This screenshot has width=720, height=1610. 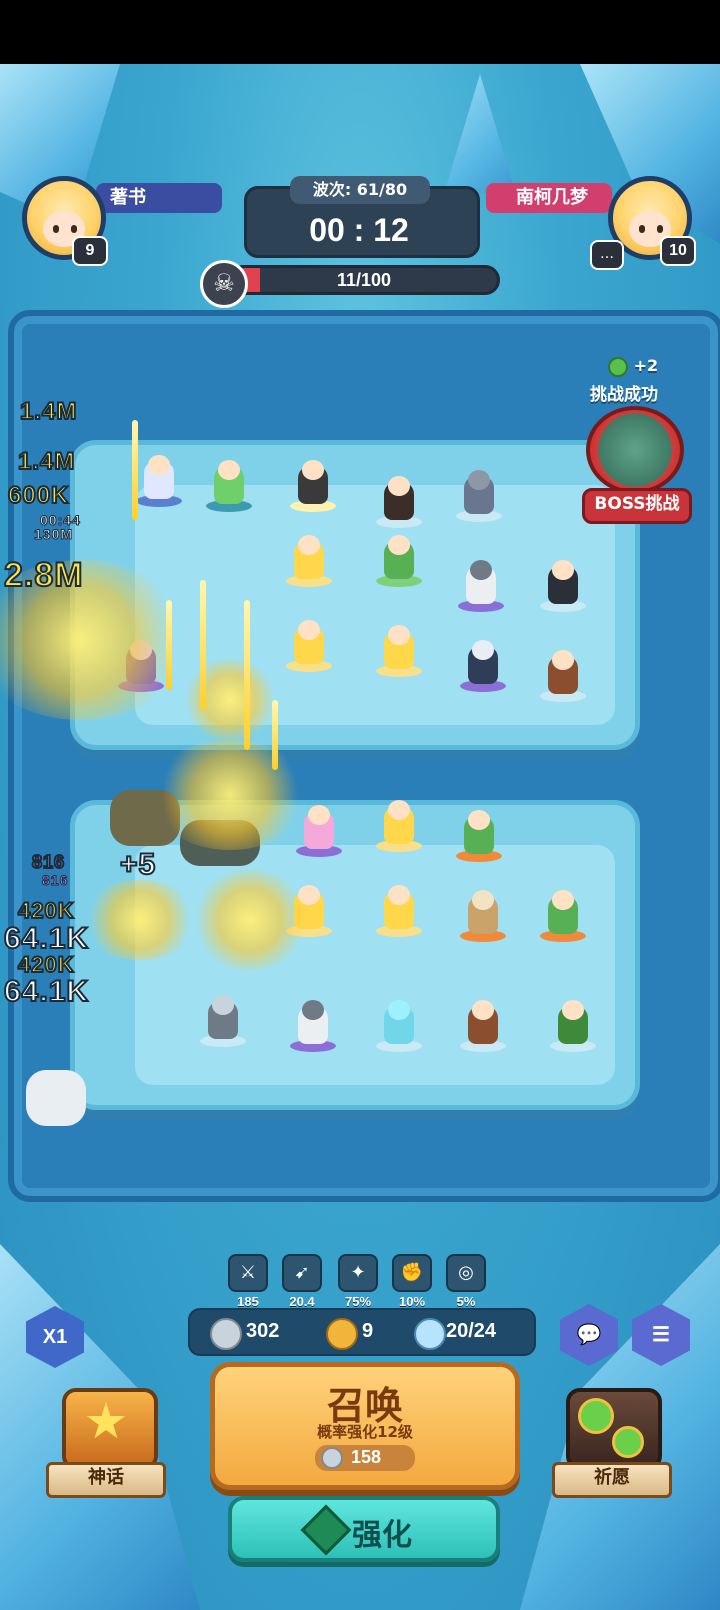 I want to click on stat-item: ✦ 75%, so click(x=358, y=1281).